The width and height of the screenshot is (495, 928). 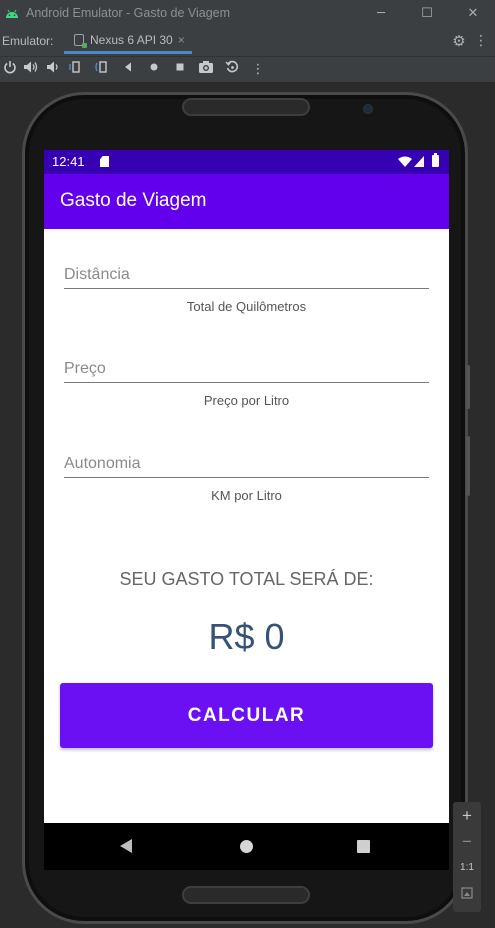 I want to click on total-value: R$ 0, so click(x=246, y=636).